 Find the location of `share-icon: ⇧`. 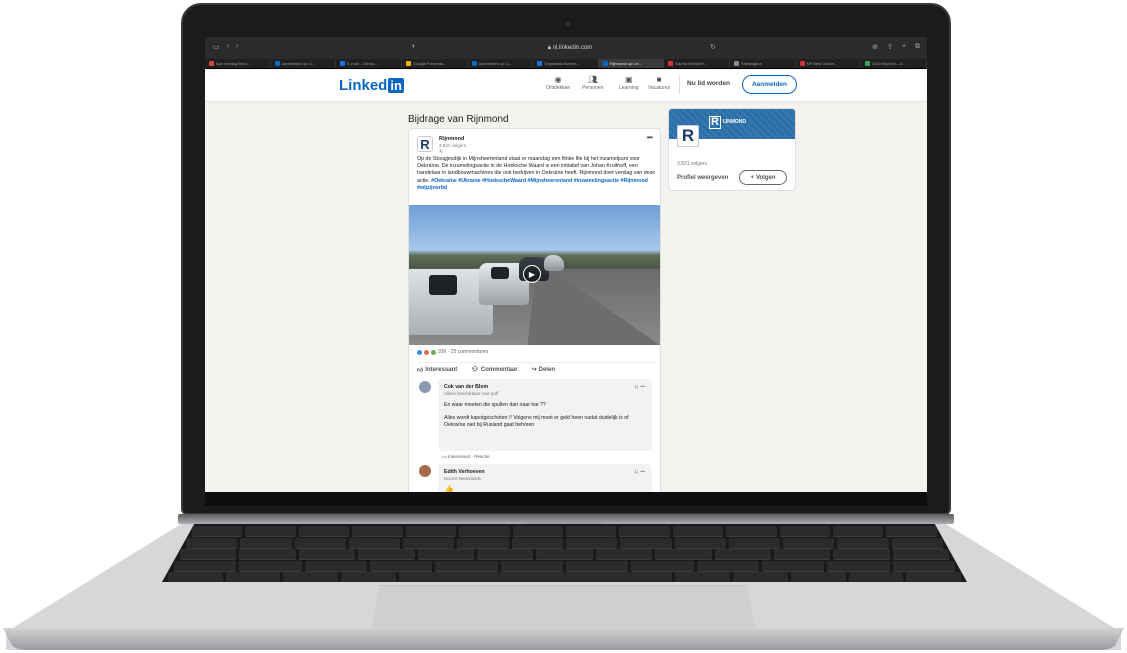

share-icon: ⇧ is located at coordinates (890, 47).